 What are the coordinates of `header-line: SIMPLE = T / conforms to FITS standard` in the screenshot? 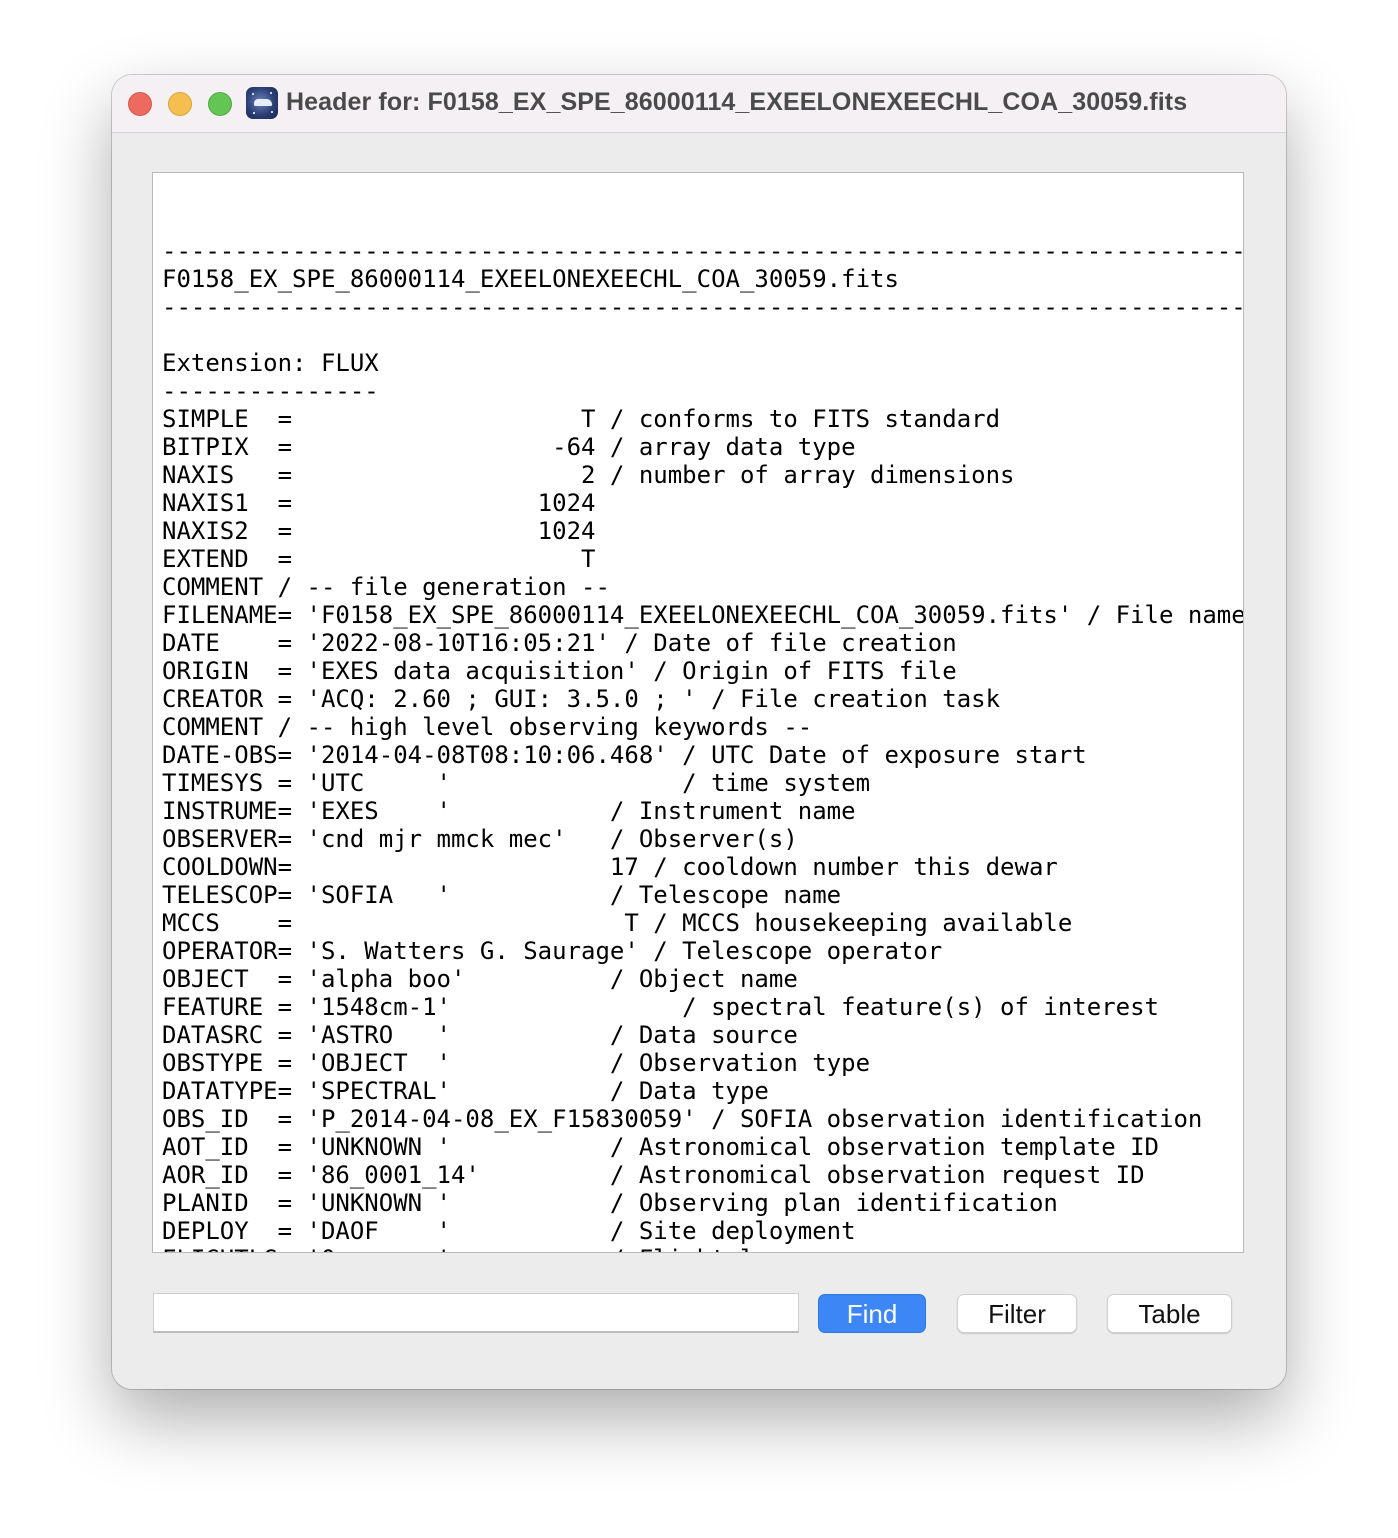 It's located at (581, 419).